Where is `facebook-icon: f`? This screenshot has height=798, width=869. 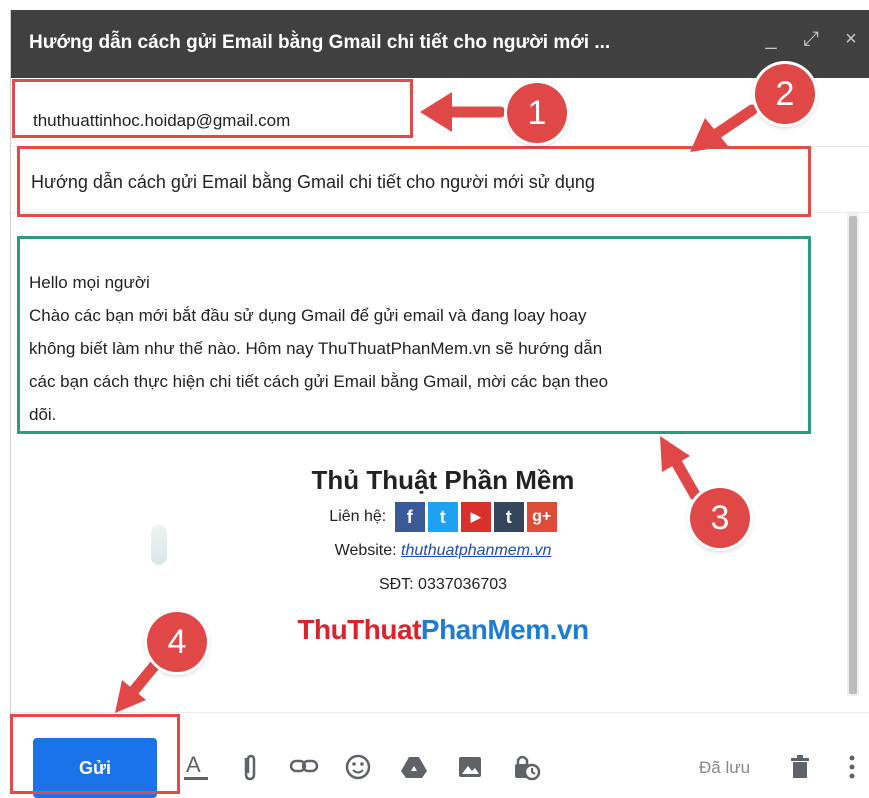
facebook-icon: f is located at coordinates (409, 517).